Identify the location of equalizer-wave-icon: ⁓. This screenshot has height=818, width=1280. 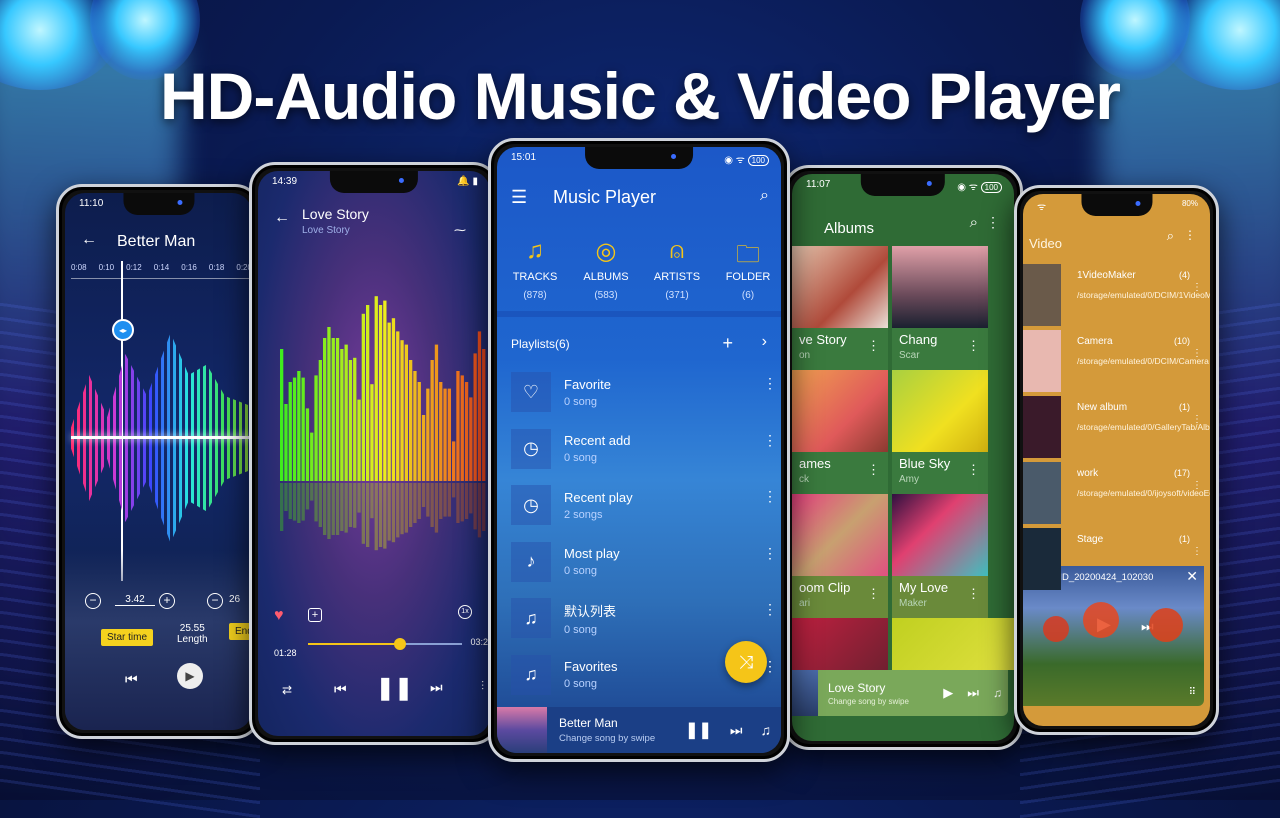
(460, 230).